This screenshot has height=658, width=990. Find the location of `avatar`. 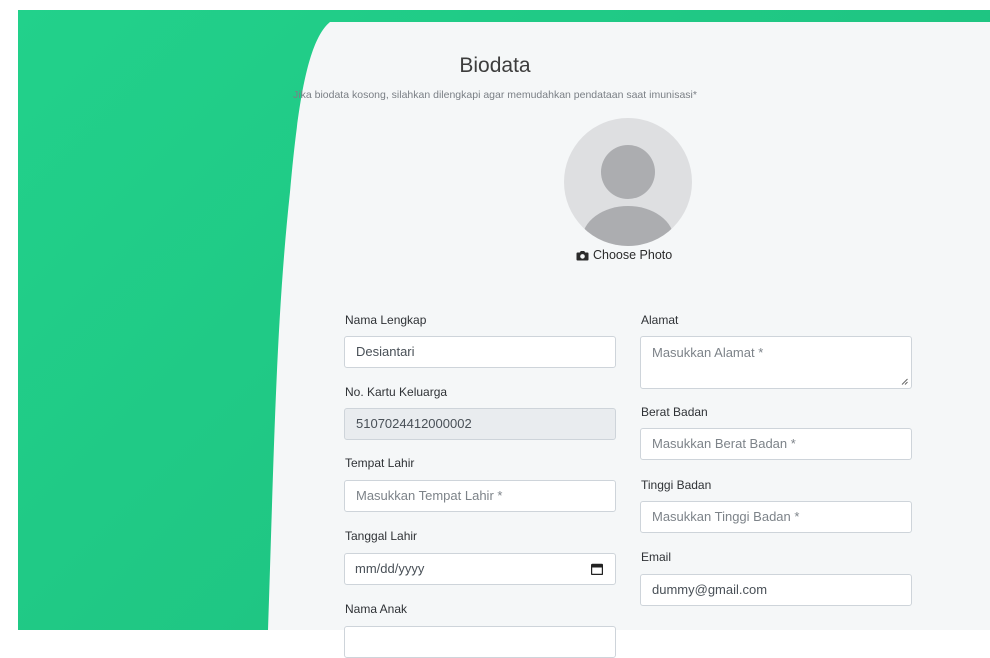

avatar is located at coordinates (628, 182).